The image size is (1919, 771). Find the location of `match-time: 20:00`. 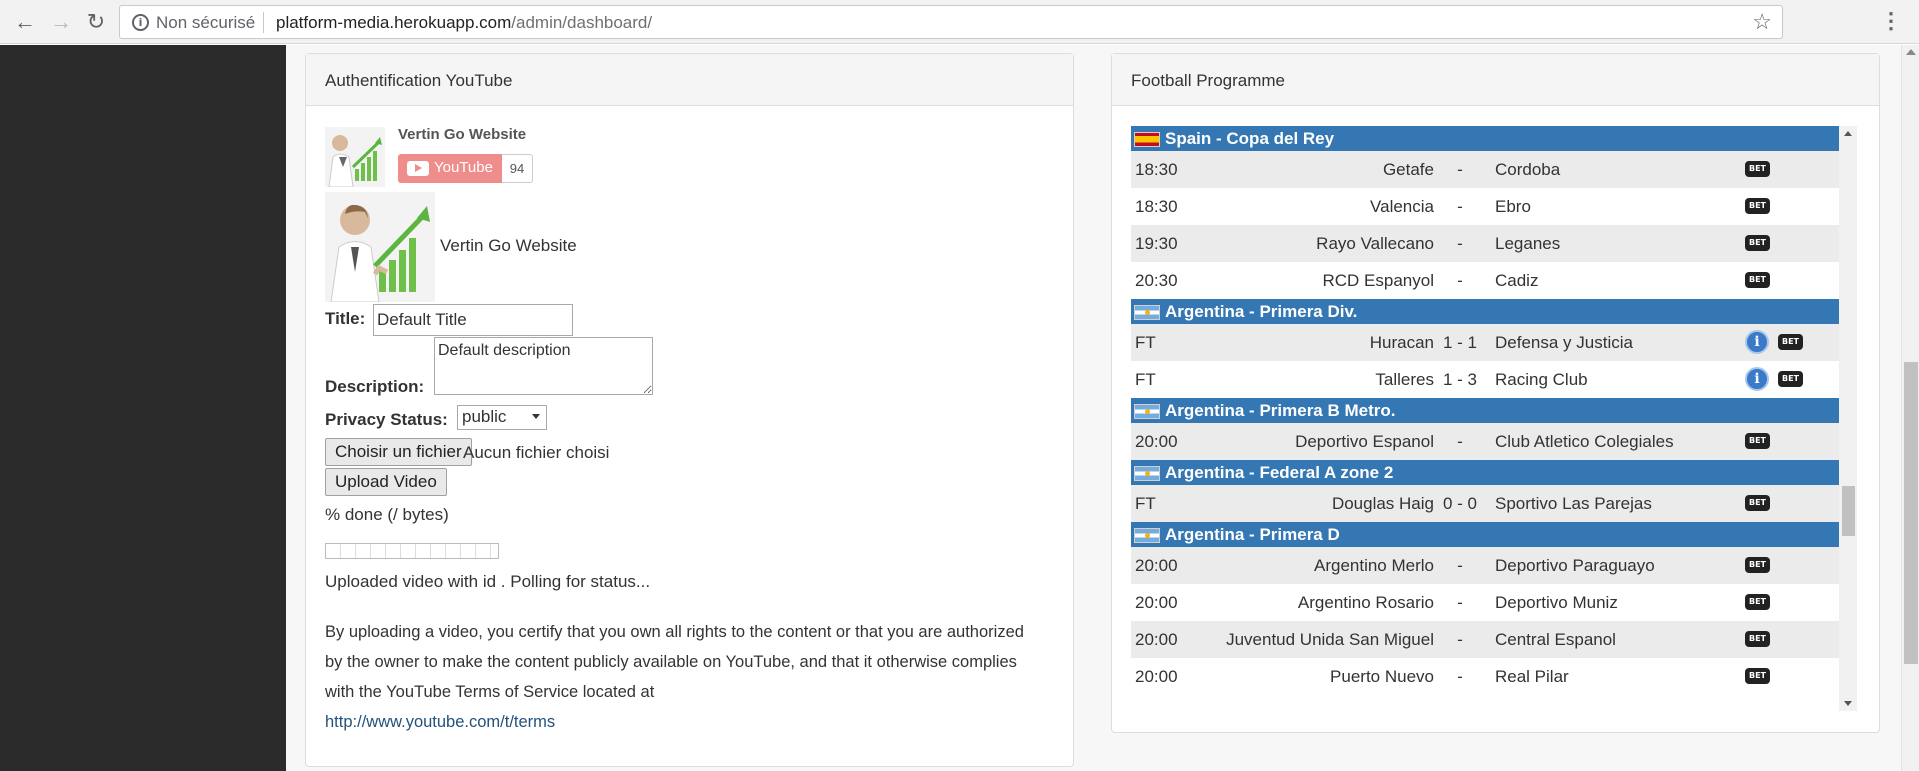

match-time: 20:00 is located at coordinates (1156, 441).